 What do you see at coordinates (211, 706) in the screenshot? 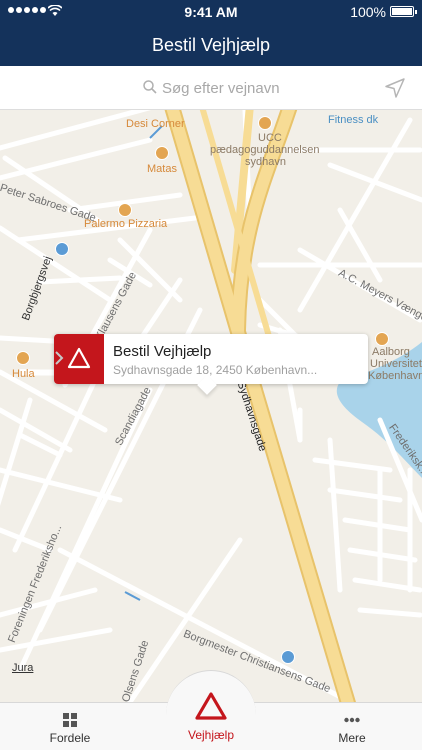
I see `warning-triangle-icon` at bounding box center [211, 706].